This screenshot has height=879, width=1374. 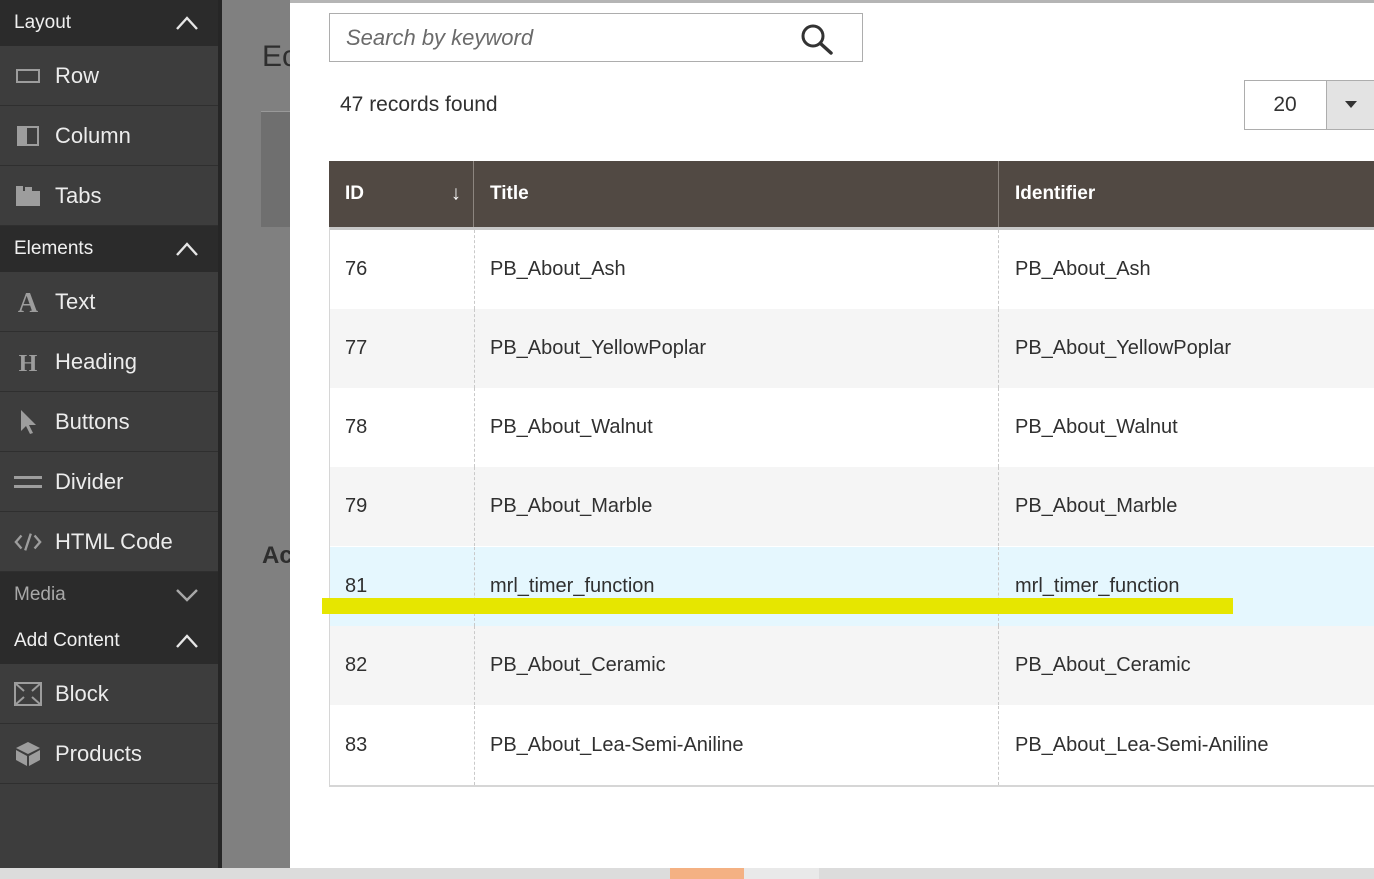 What do you see at coordinates (109, 23) in the screenshot?
I see `group-header-layout: Layout` at bounding box center [109, 23].